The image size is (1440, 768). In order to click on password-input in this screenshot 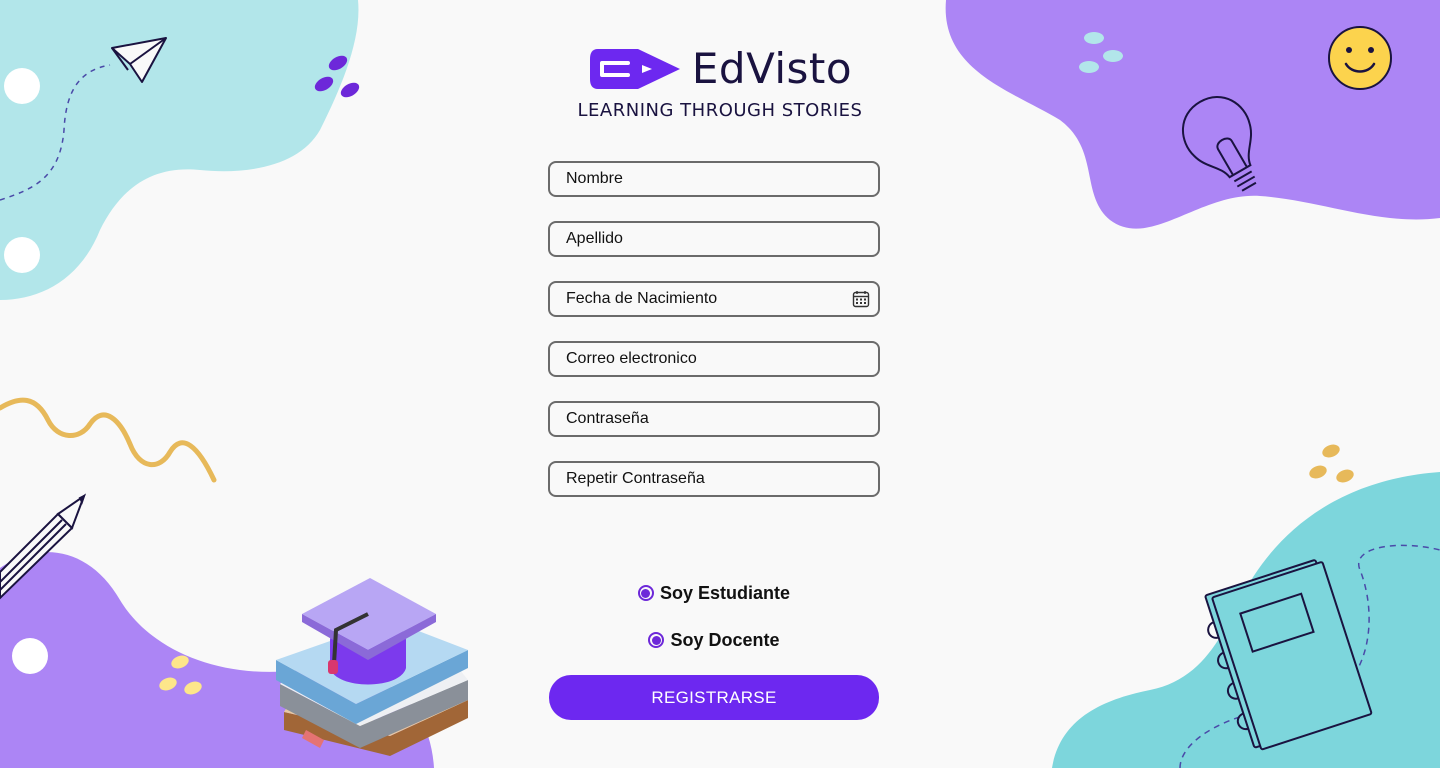, I will do `click(714, 419)`.